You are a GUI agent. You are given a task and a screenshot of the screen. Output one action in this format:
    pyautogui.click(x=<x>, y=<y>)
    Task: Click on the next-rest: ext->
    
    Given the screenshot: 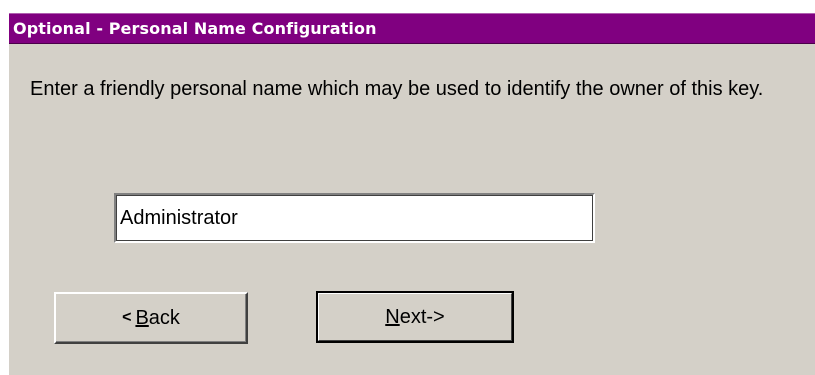 What is the action you would take?
    pyautogui.click(x=422, y=316)
    